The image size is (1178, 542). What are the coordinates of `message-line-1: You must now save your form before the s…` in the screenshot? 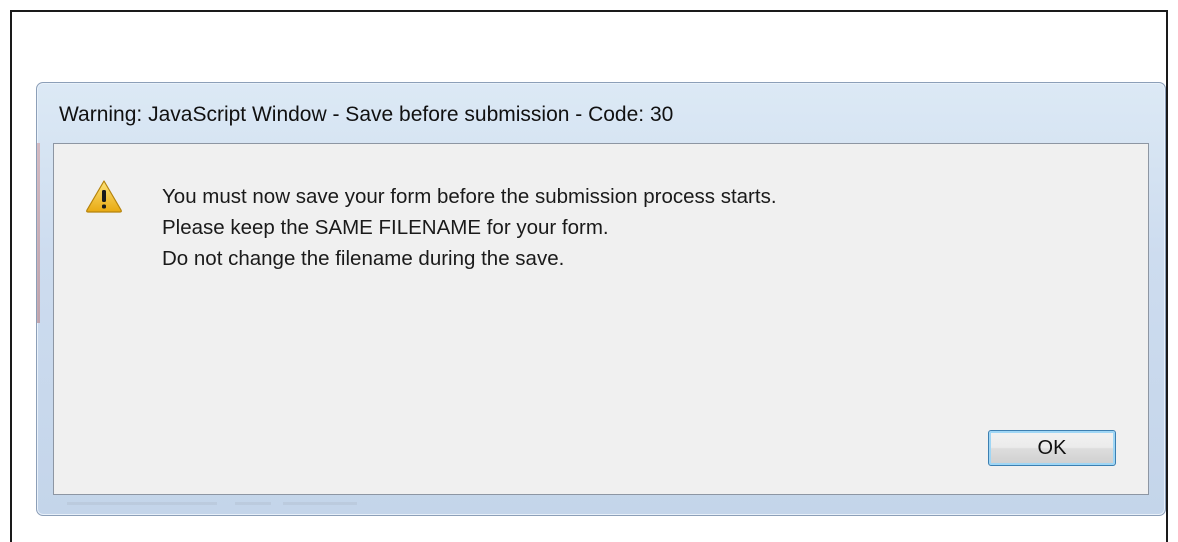 It's located at (469, 196).